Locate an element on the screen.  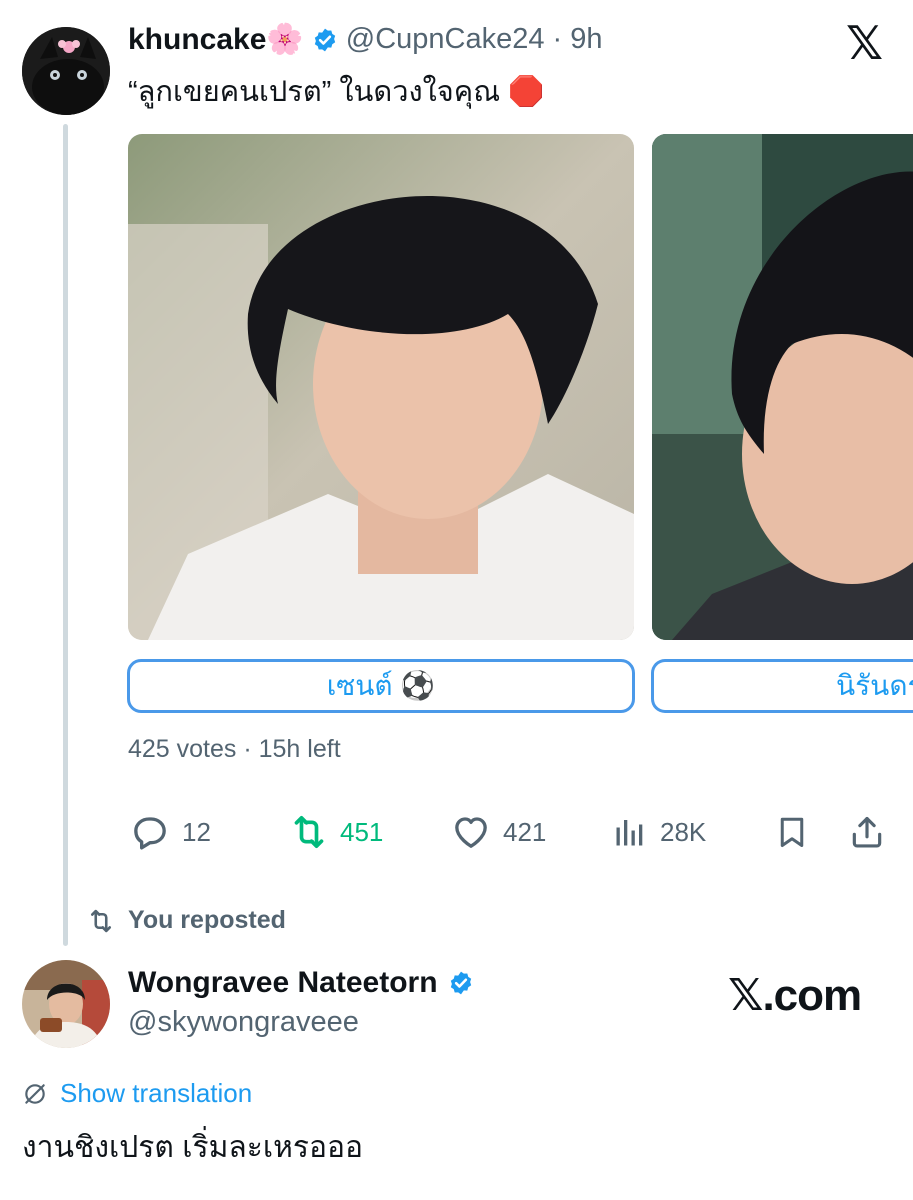
like-count: 421 is located at coordinates (525, 831).